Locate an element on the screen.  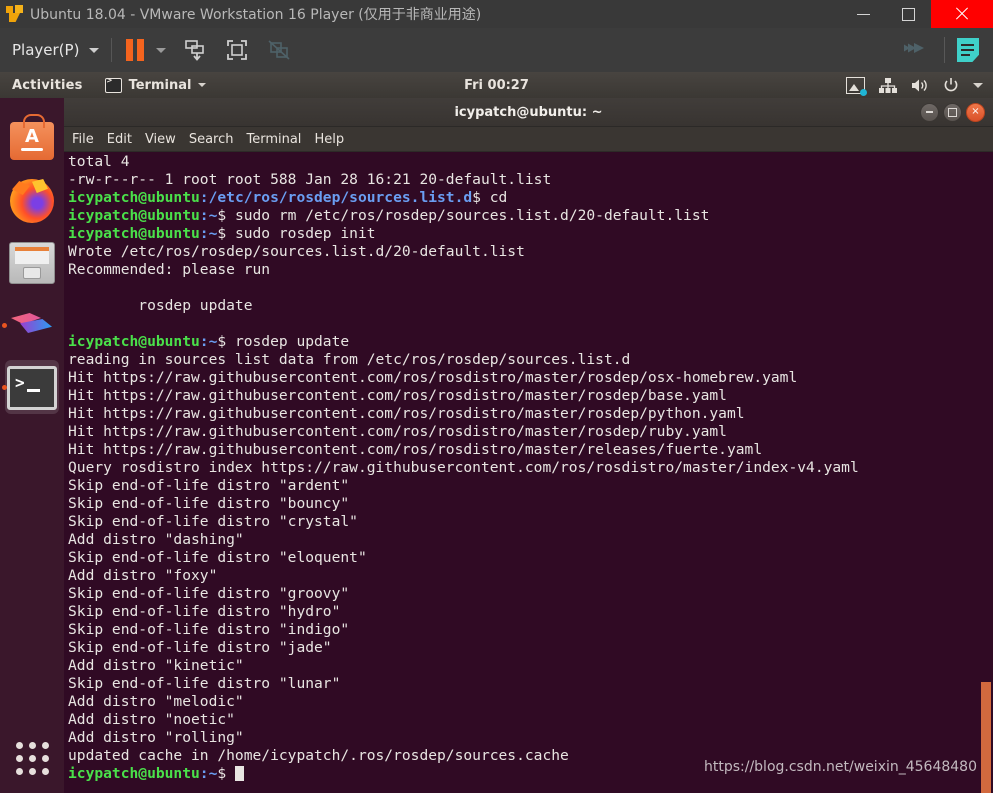
ubuntu-dock: > is located at coordinates (32, 445).